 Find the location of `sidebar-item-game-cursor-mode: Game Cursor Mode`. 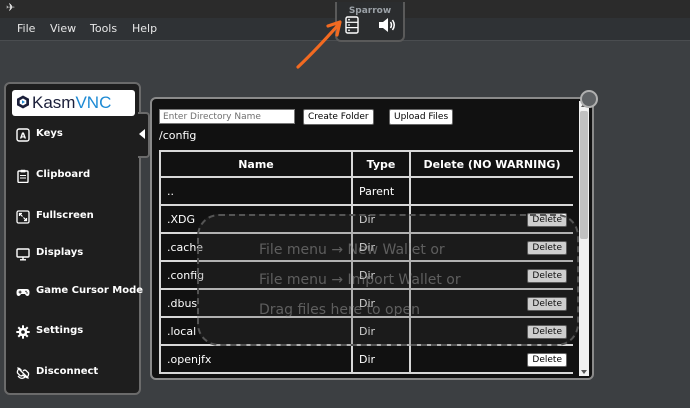

sidebar-item-game-cursor-mode: Game Cursor Mode is located at coordinates (78, 293).